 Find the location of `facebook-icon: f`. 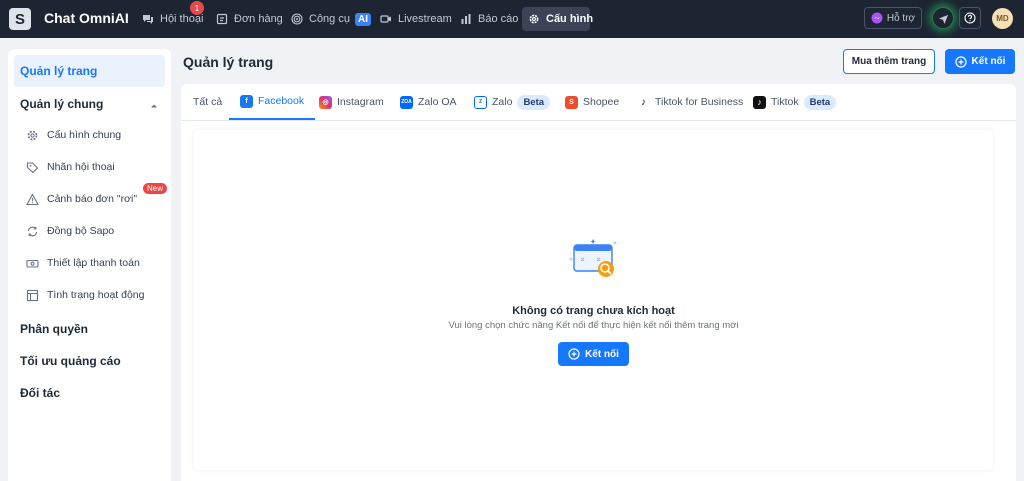

facebook-icon: f is located at coordinates (246, 101).